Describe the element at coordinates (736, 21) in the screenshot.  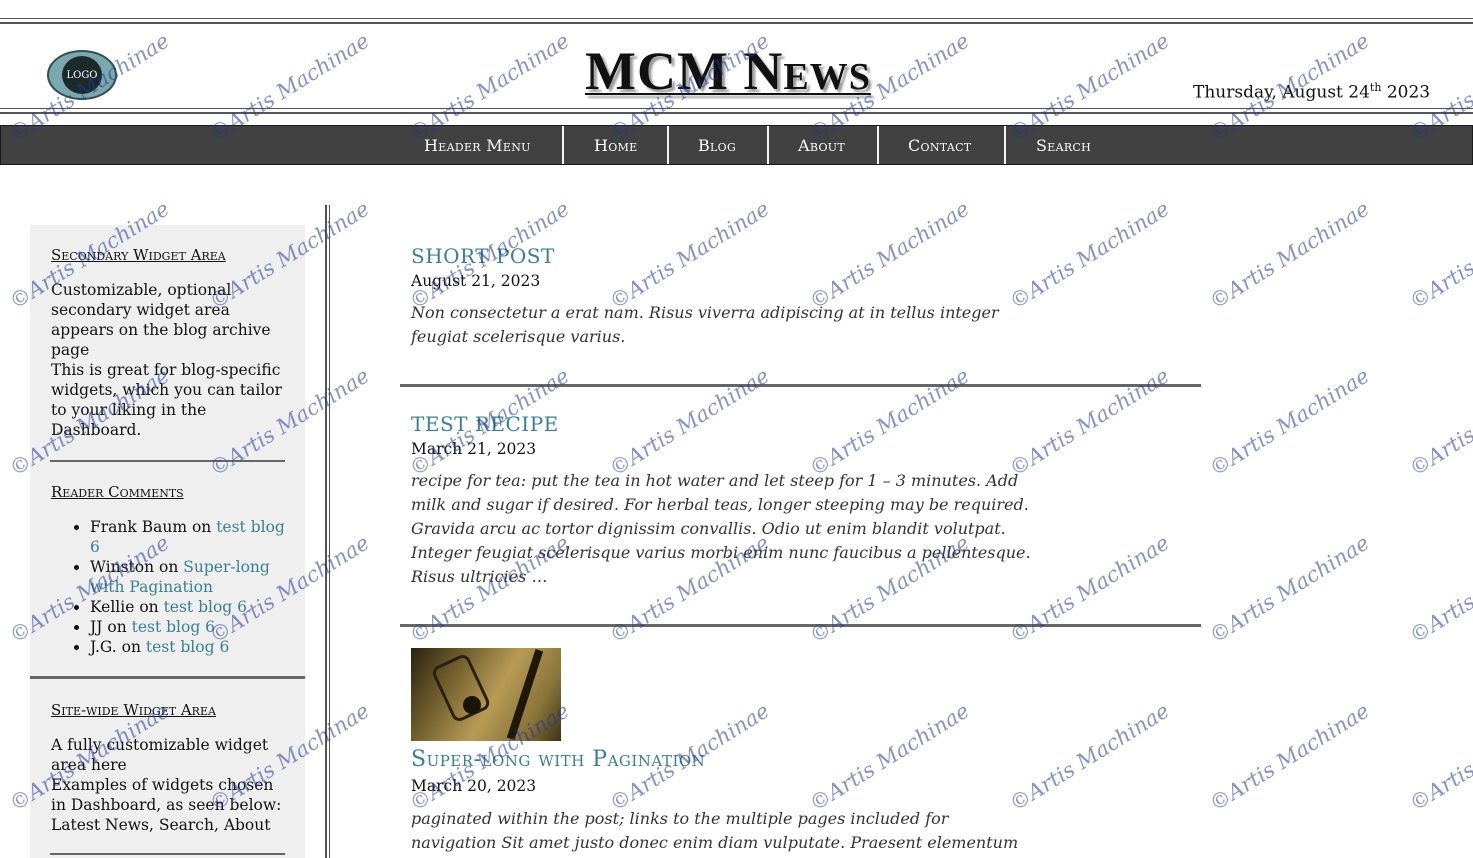
I see `header-top-rule` at that location.